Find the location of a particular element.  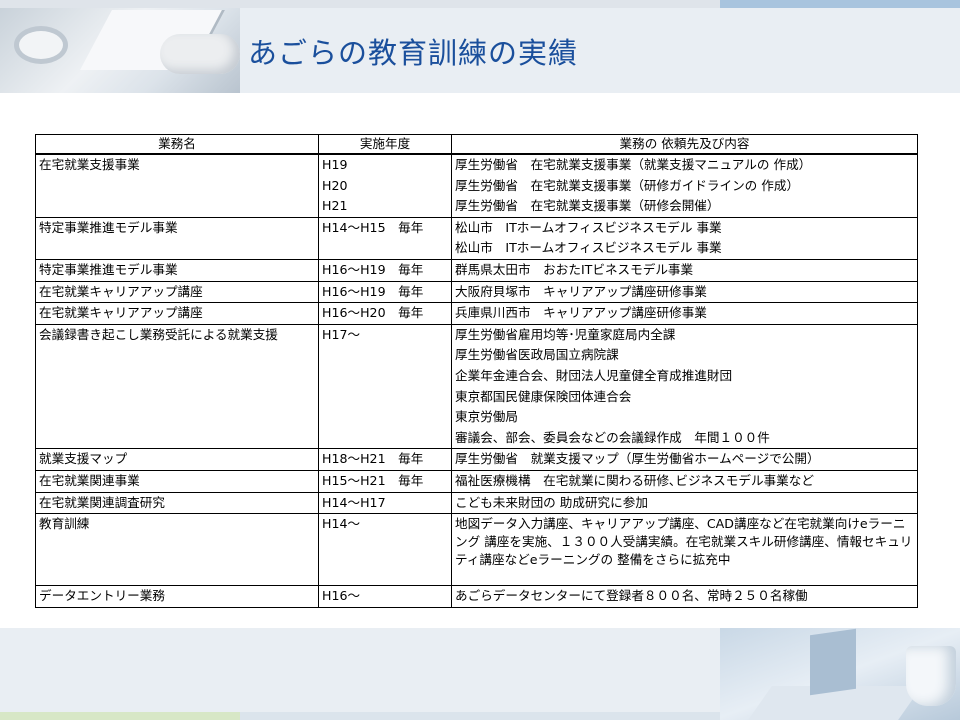

header-client-details: 業務の 依頼先及び内容 is located at coordinates (684, 144).